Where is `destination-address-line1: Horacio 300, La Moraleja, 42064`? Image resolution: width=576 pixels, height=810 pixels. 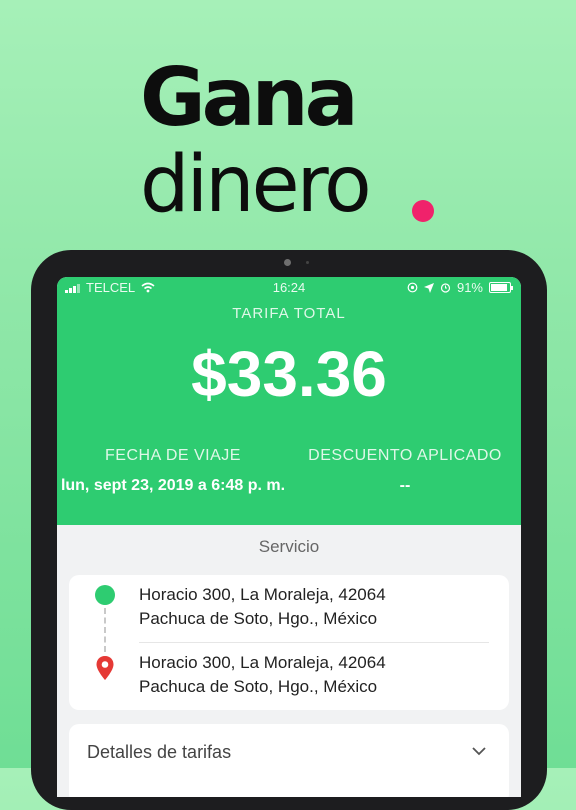
destination-address-line1: Horacio 300, La Moraleja, 42064 is located at coordinates (262, 662).